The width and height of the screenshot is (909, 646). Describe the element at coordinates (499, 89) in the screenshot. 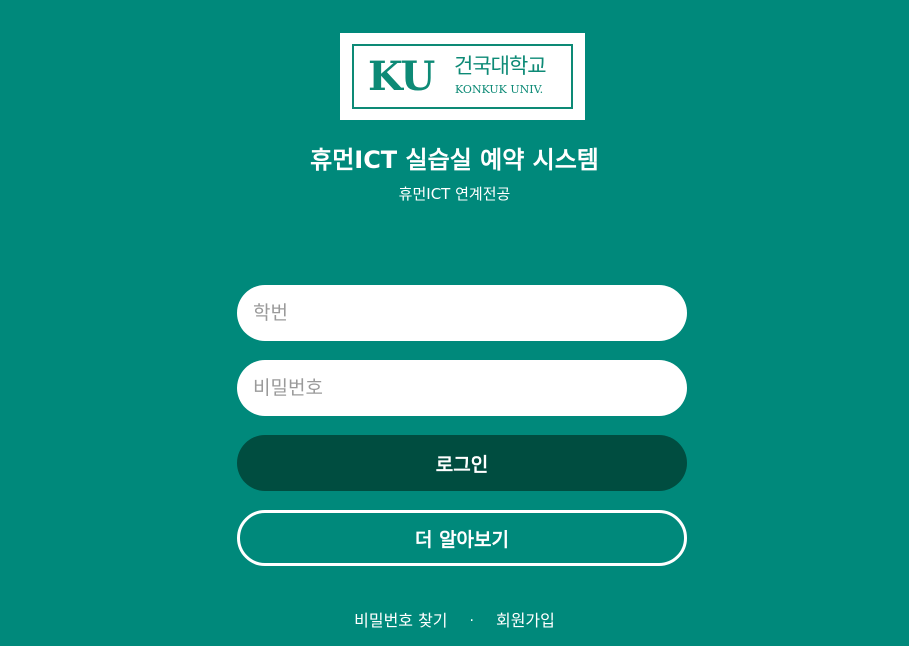

I see `logo-english-name: KONKUK UNIV.` at that location.